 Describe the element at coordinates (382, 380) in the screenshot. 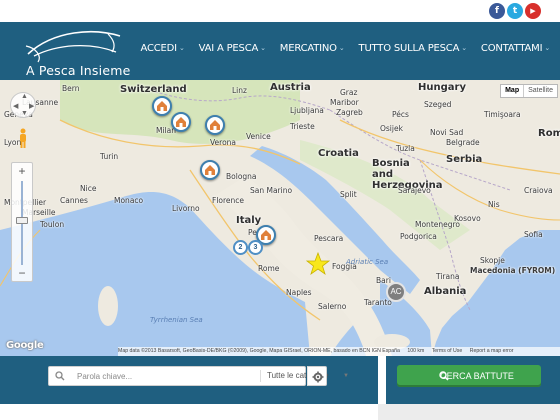

I see `section-divider` at that location.